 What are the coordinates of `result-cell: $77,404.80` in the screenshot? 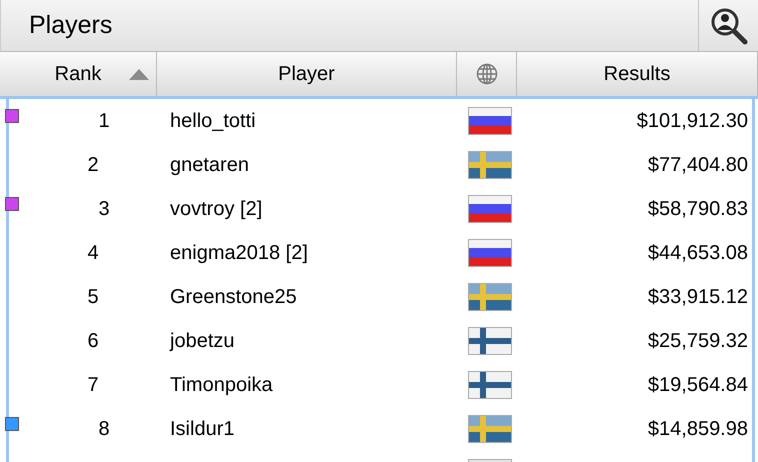 It's located at (698, 165).